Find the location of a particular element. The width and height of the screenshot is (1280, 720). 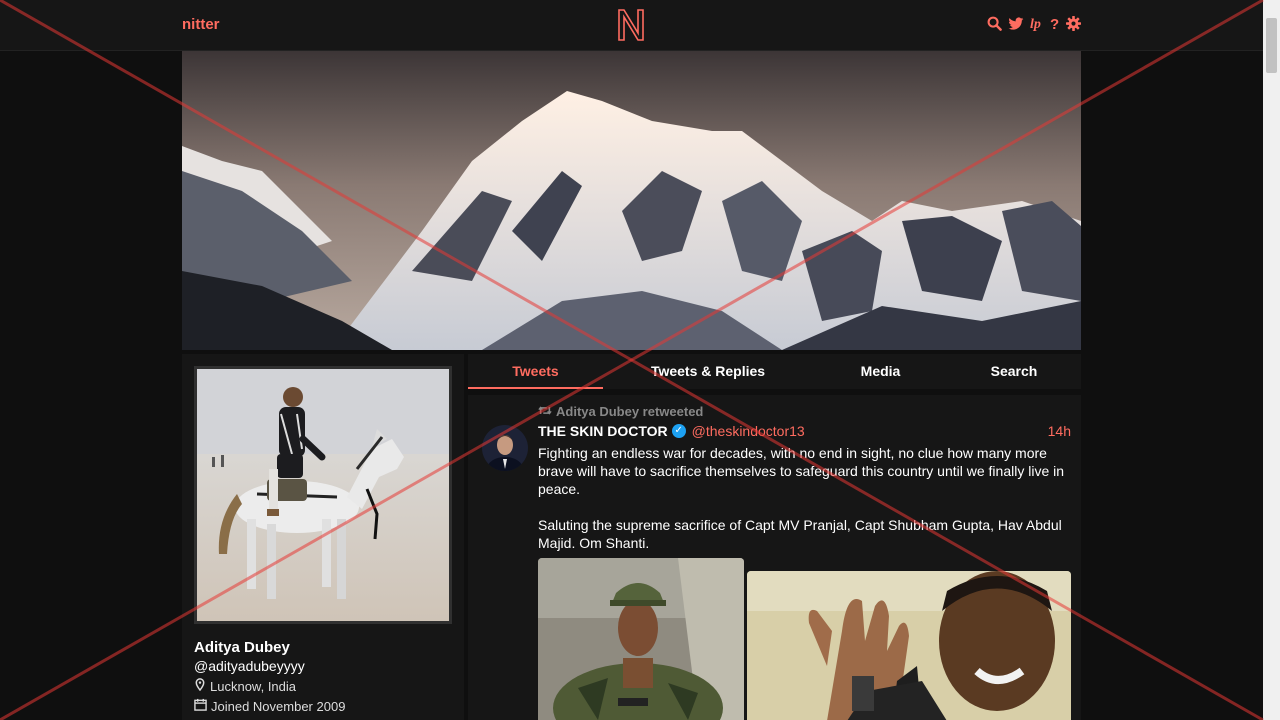

profile-fullname: Aditya Dubey is located at coordinates (242, 647).